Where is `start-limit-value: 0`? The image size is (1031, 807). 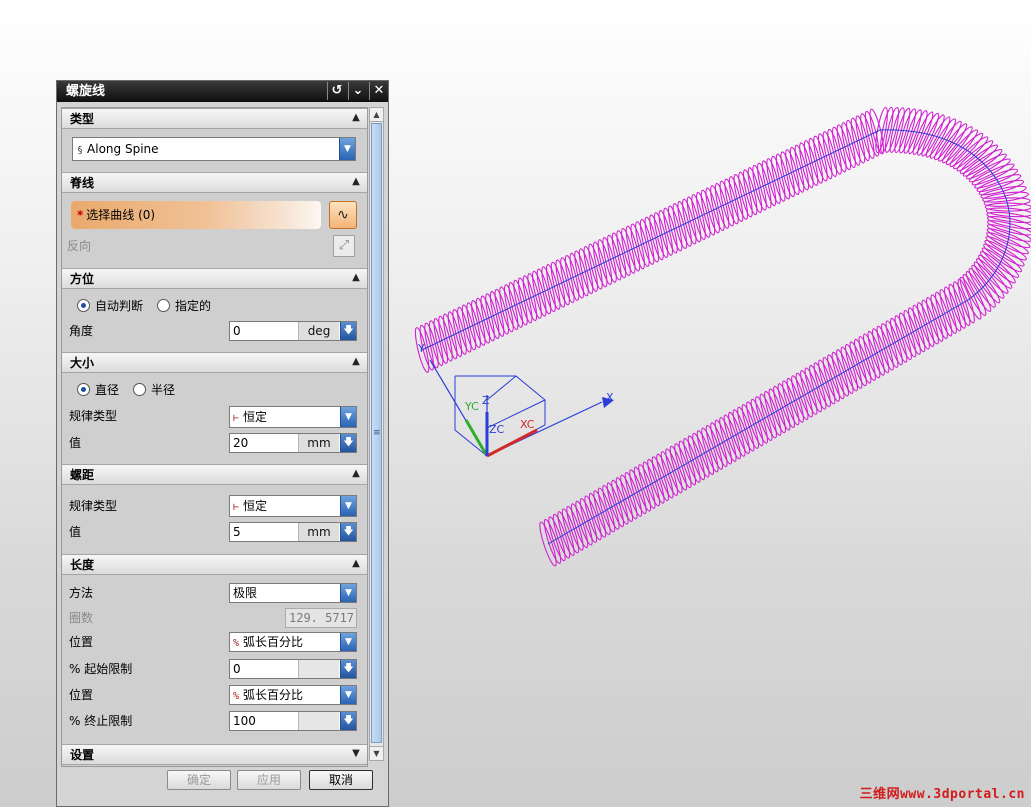 start-limit-value: 0 is located at coordinates (237, 669).